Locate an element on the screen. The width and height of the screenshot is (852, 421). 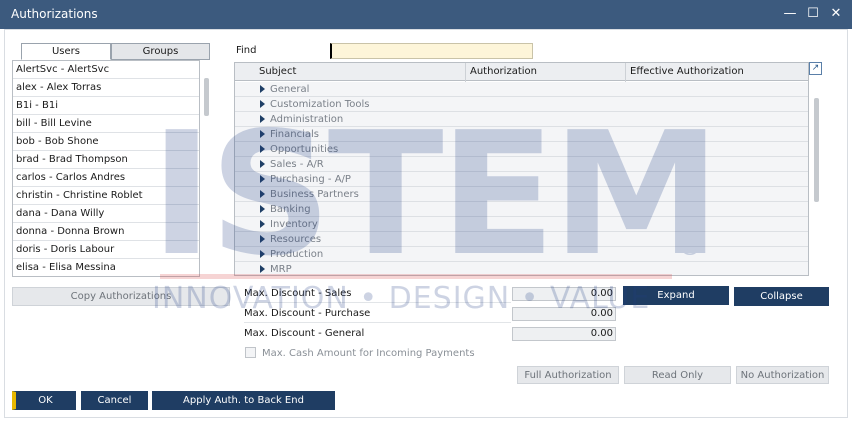
list-item: doris - Doris Labour is located at coordinates (106, 250).